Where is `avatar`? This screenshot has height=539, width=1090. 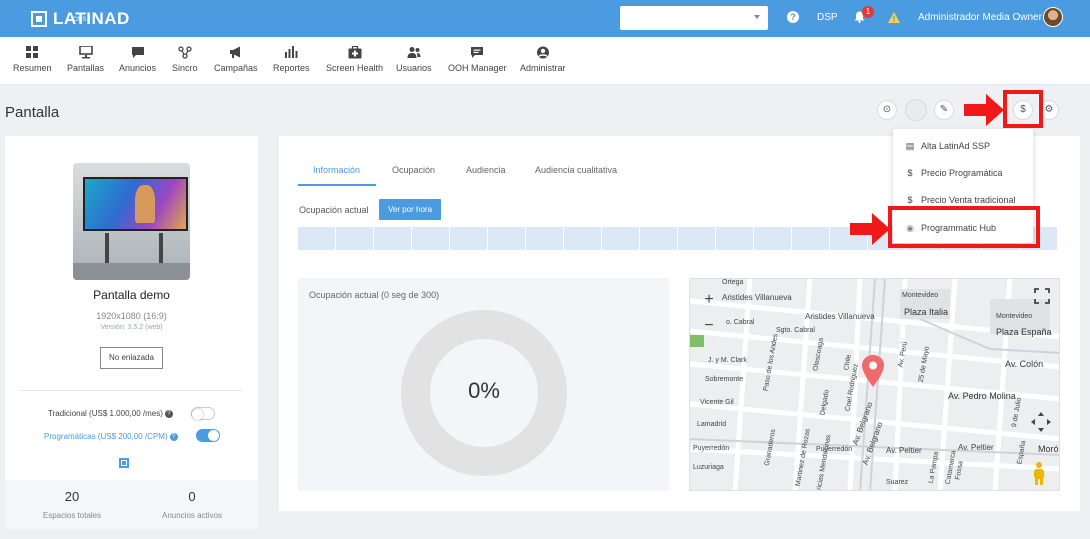 avatar is located at coordinates (1053, 17).